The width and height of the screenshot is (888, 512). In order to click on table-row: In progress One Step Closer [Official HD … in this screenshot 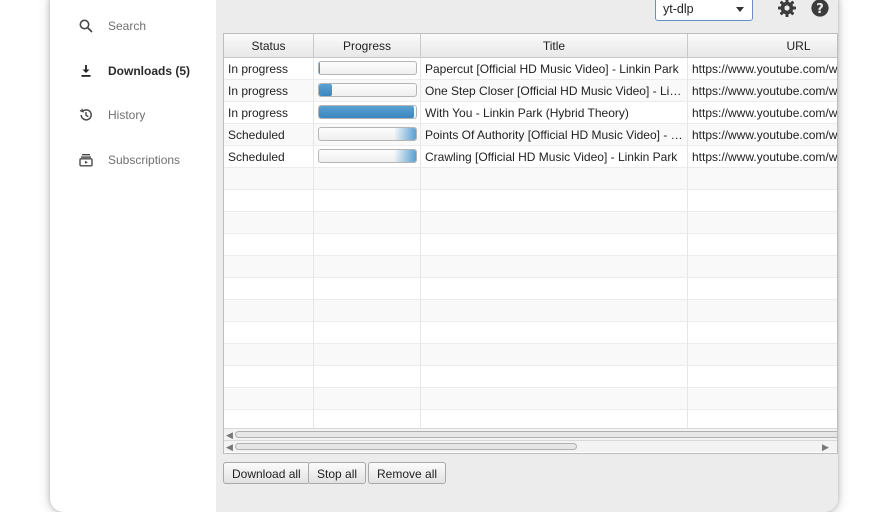, I will do `click(530, 91)`.